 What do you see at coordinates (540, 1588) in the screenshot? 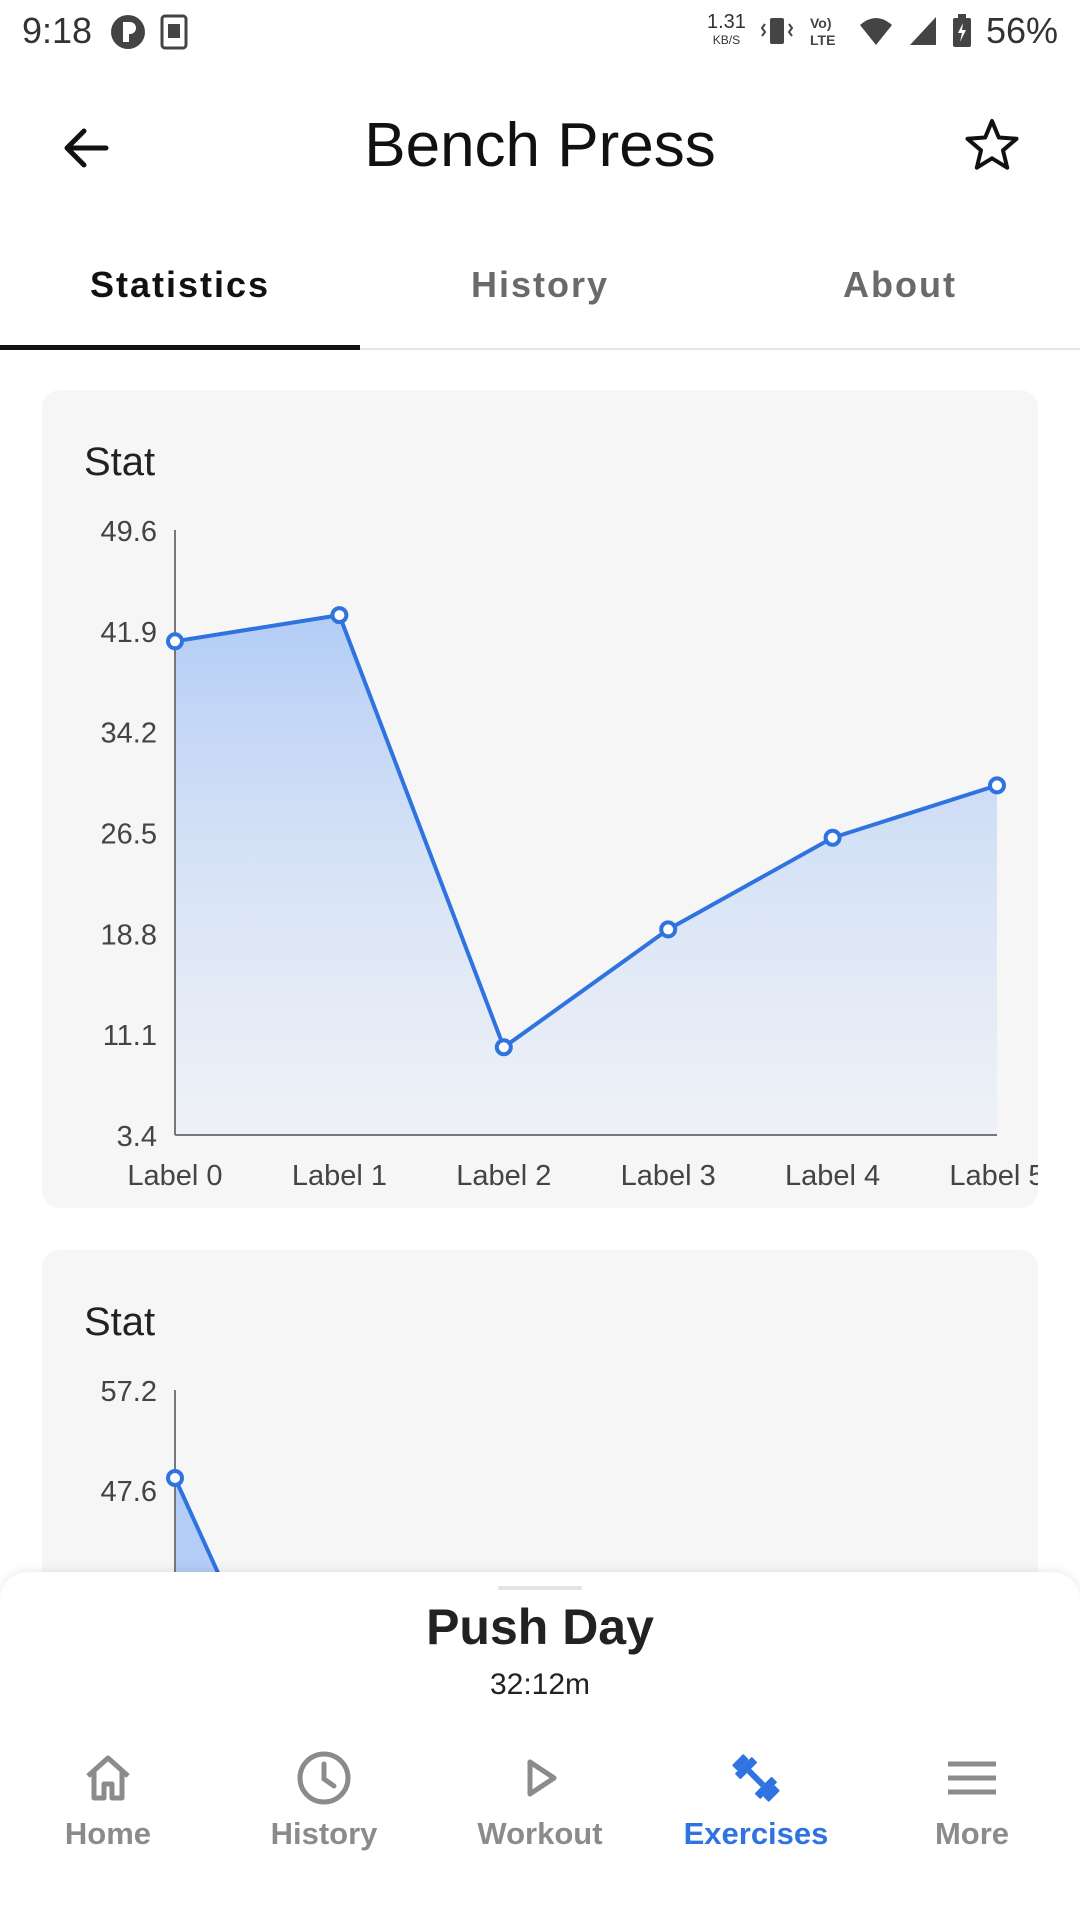
I see `sheet-handle` at bounding box center [540, 1588].